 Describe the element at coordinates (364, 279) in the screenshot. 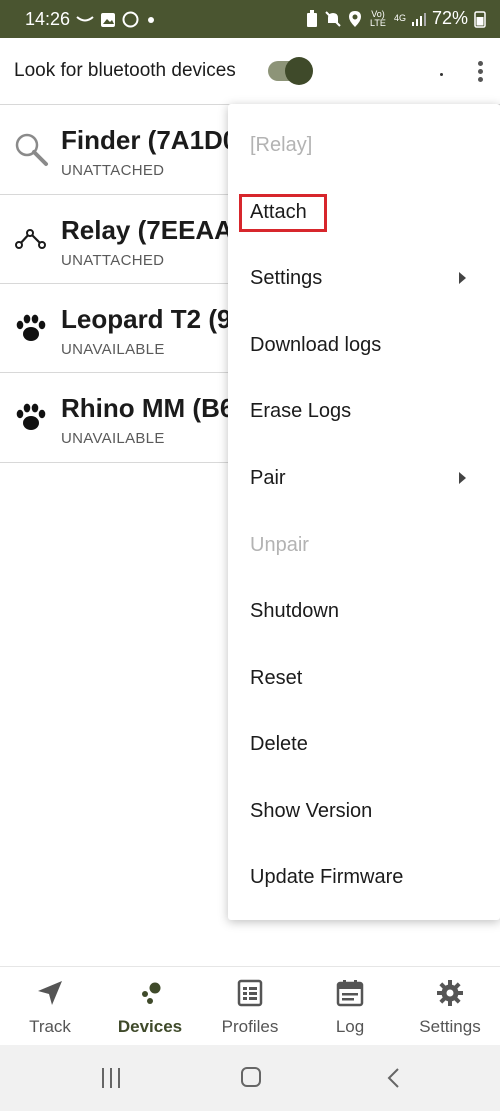

I see `menu-item-settings: Settings` at that location.